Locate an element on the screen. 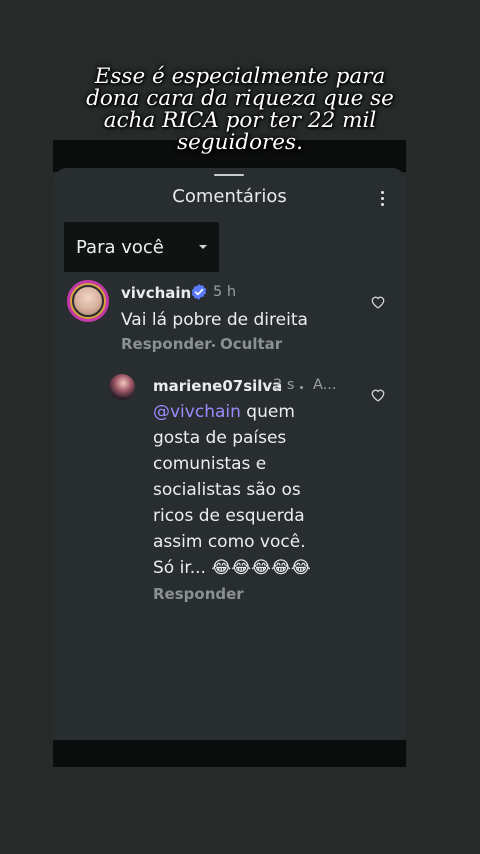 This screenshot has width=480, height=854. filter-label: Para você is located at coordinates (120, 247).